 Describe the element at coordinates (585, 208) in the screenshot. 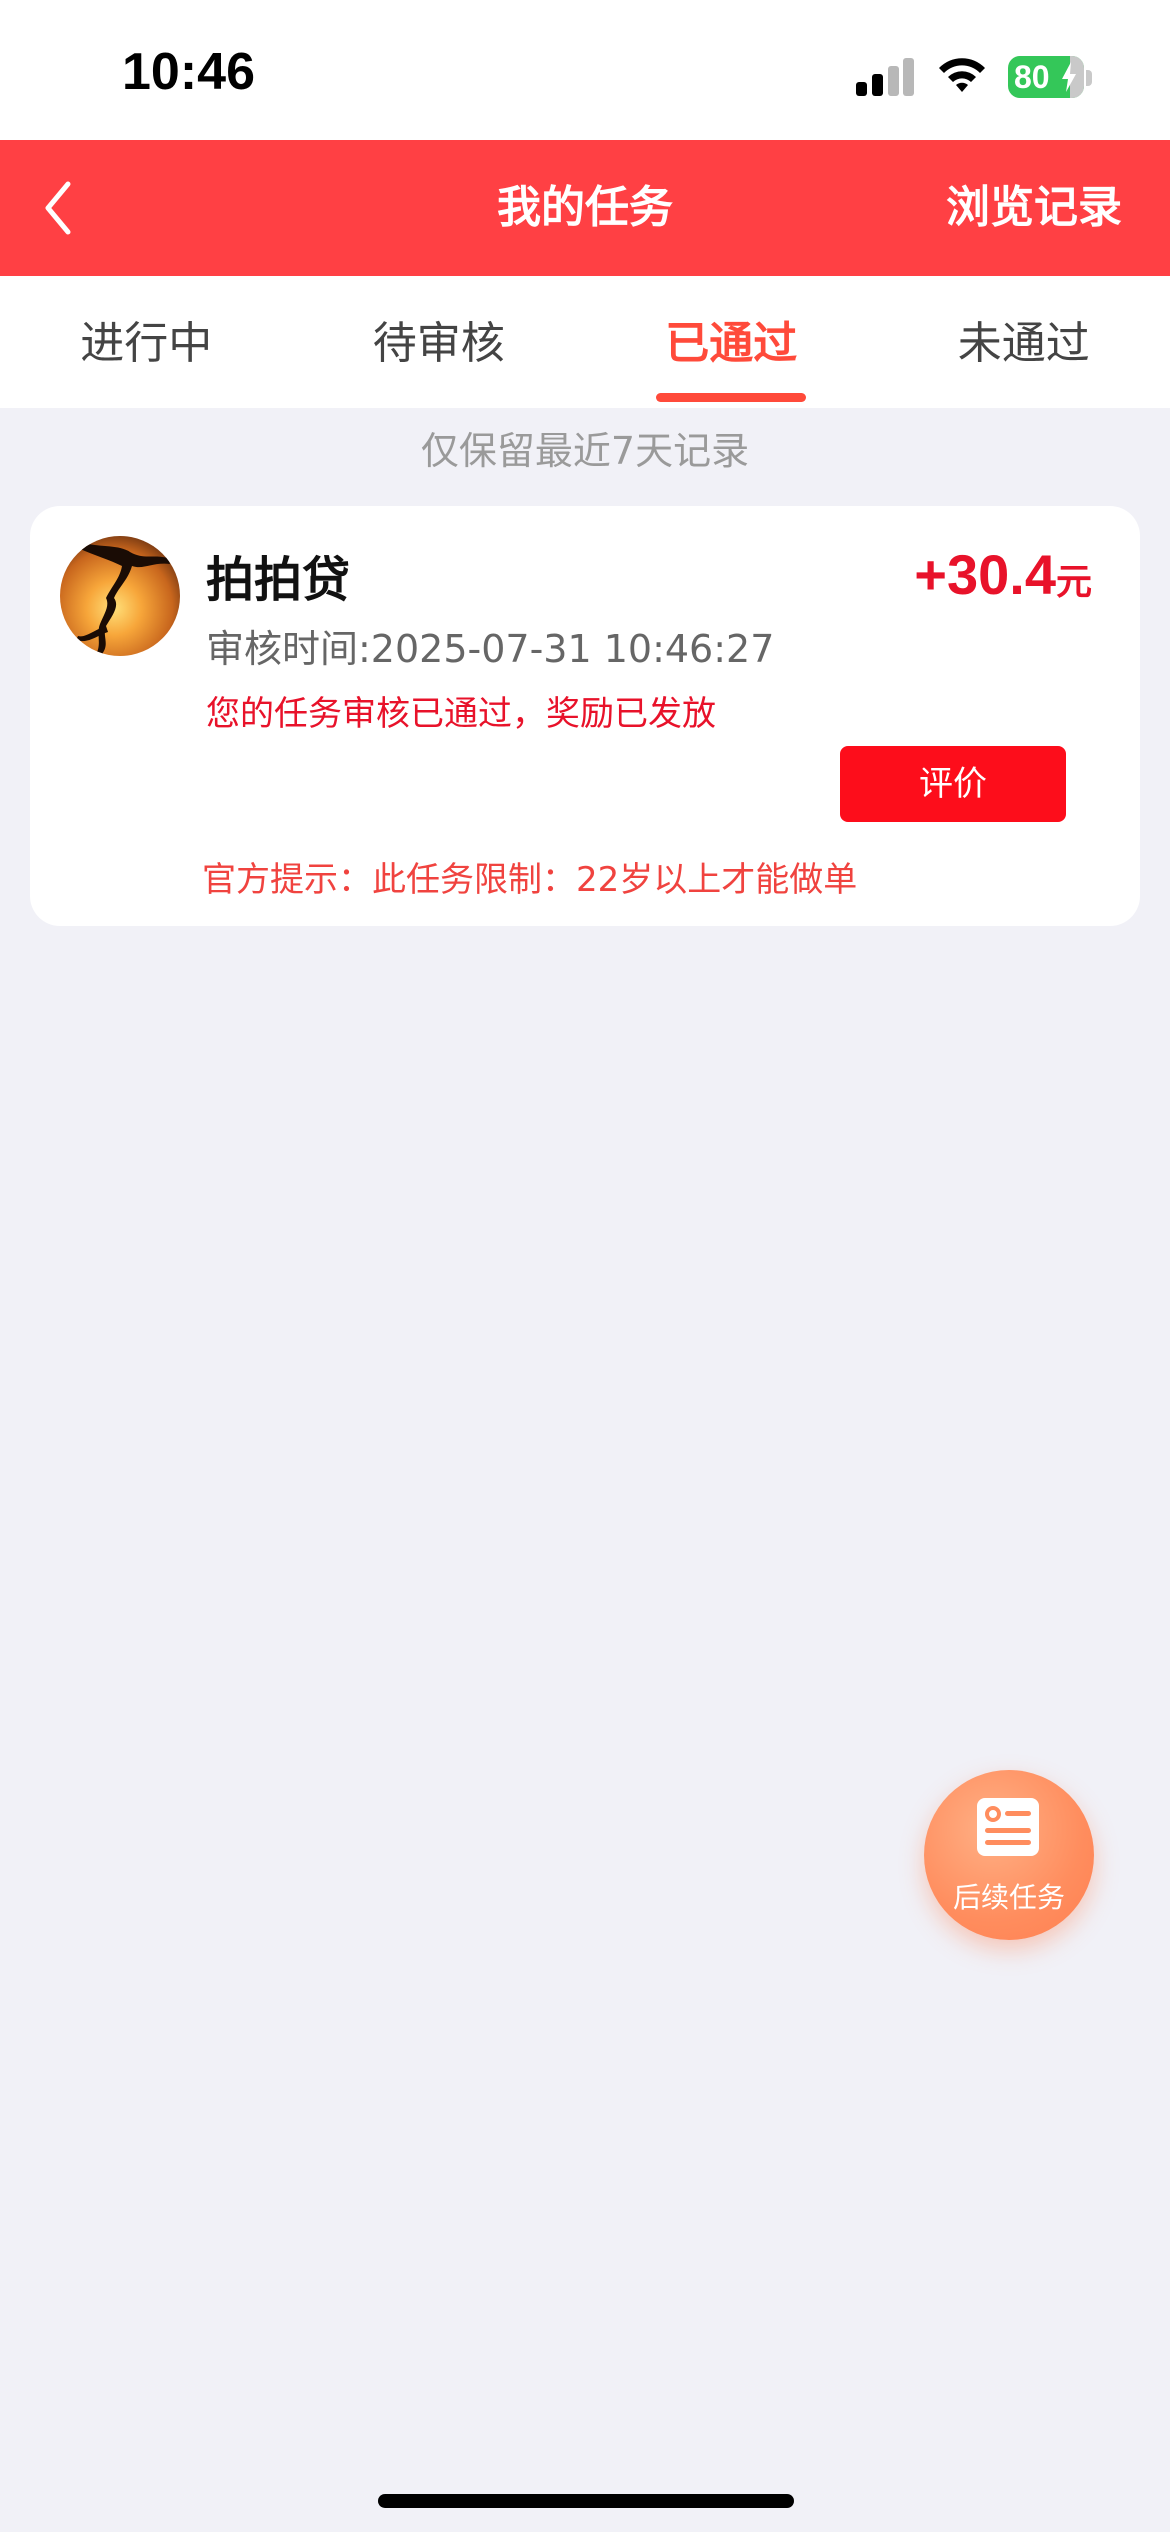

I see `header-bar: 我的任务 浏览记录` at that location.